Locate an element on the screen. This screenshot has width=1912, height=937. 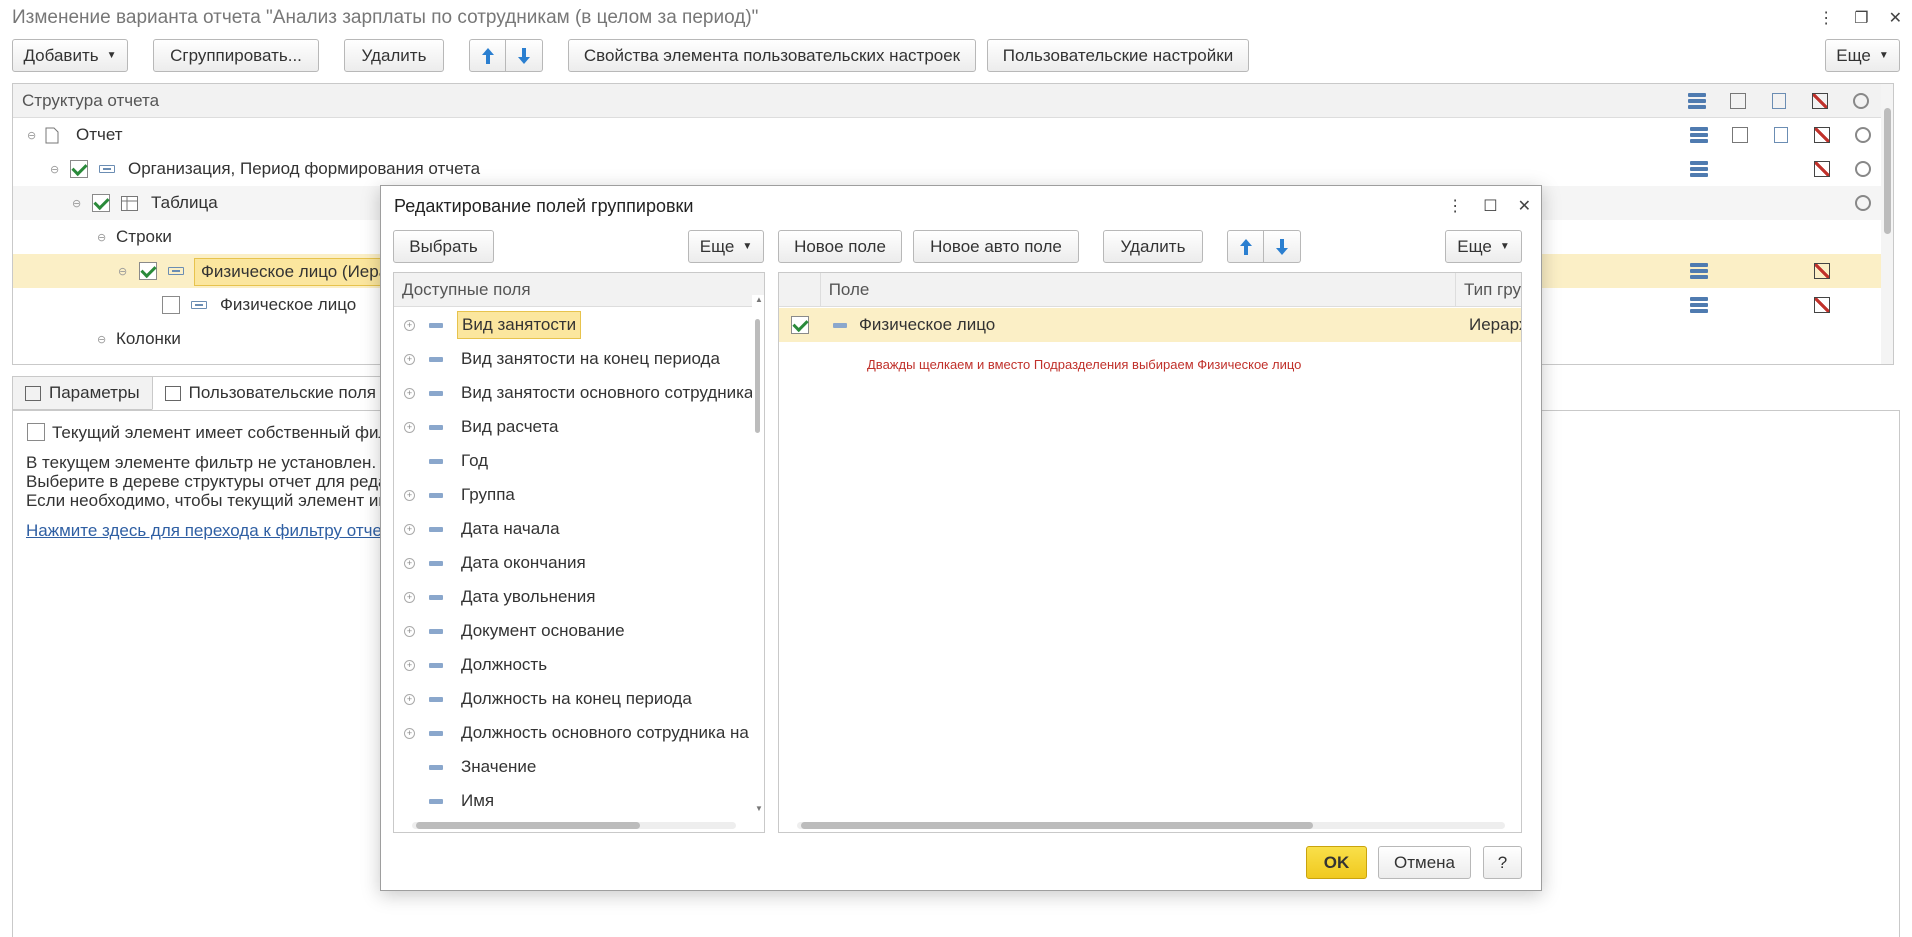
move-up-button is located at coordinates (487, 55).